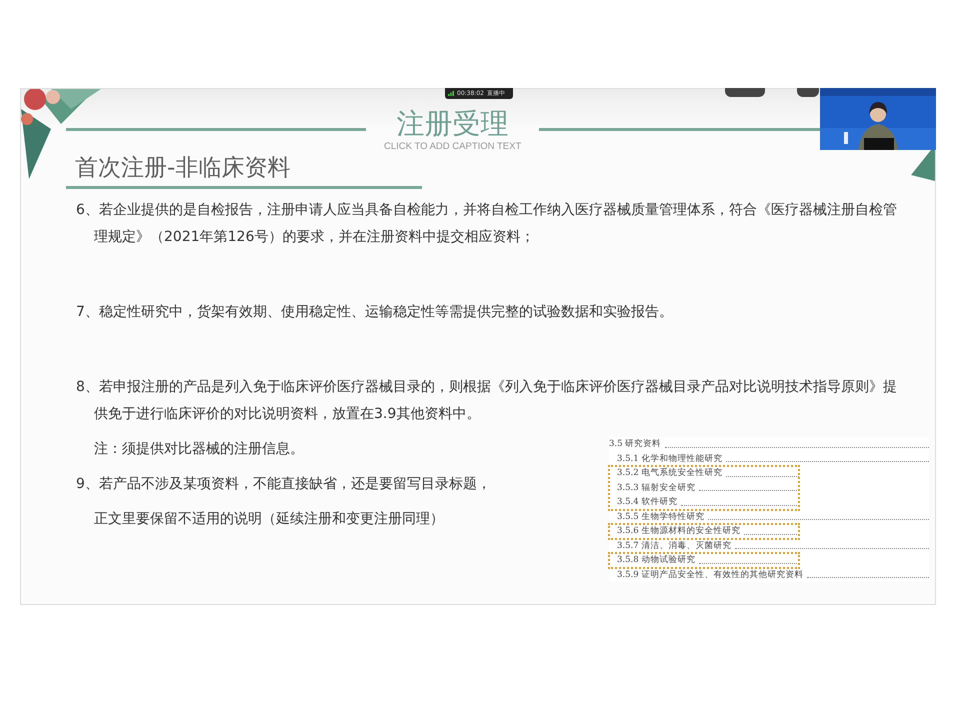 The width and height of the screenshot is (960, 720). I want to click on slide-paragraph: 8、若申报注册的产品是列入免于临床评价医疗器械目录的，则根据《列入免于临床评价医疗器械目录产品对比说明技术指导原则》提供免于进行临床评价的对比说明资料，放置在3.9其他资料中。, so click(487, 401).